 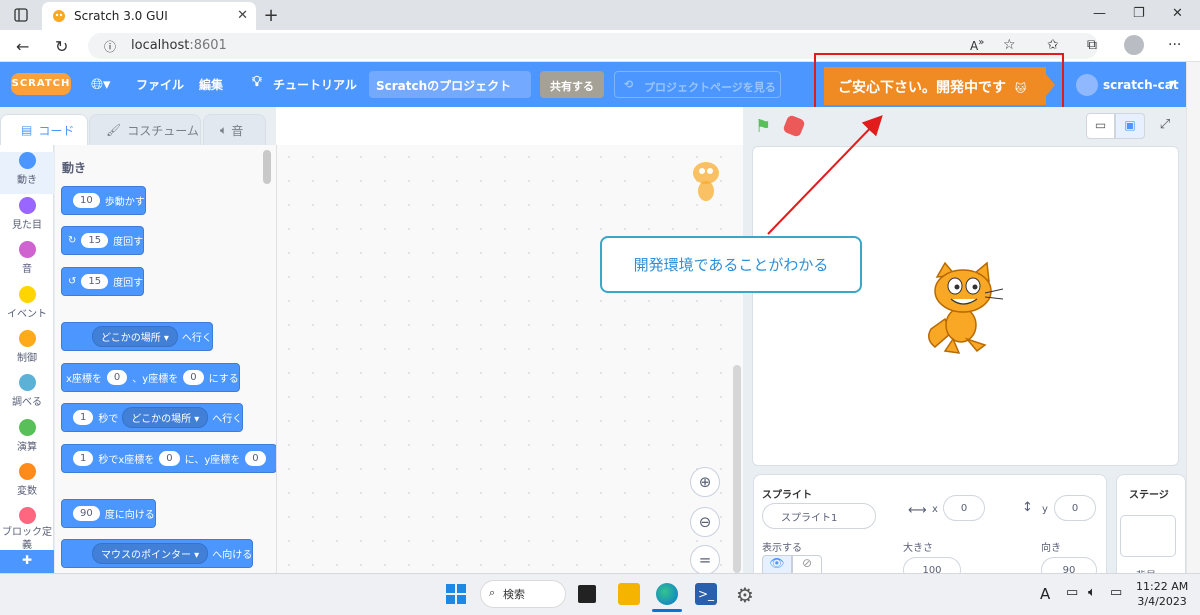 I want to click on see-project-label: プロジェクトページを見る, so click(x=710, y=87).